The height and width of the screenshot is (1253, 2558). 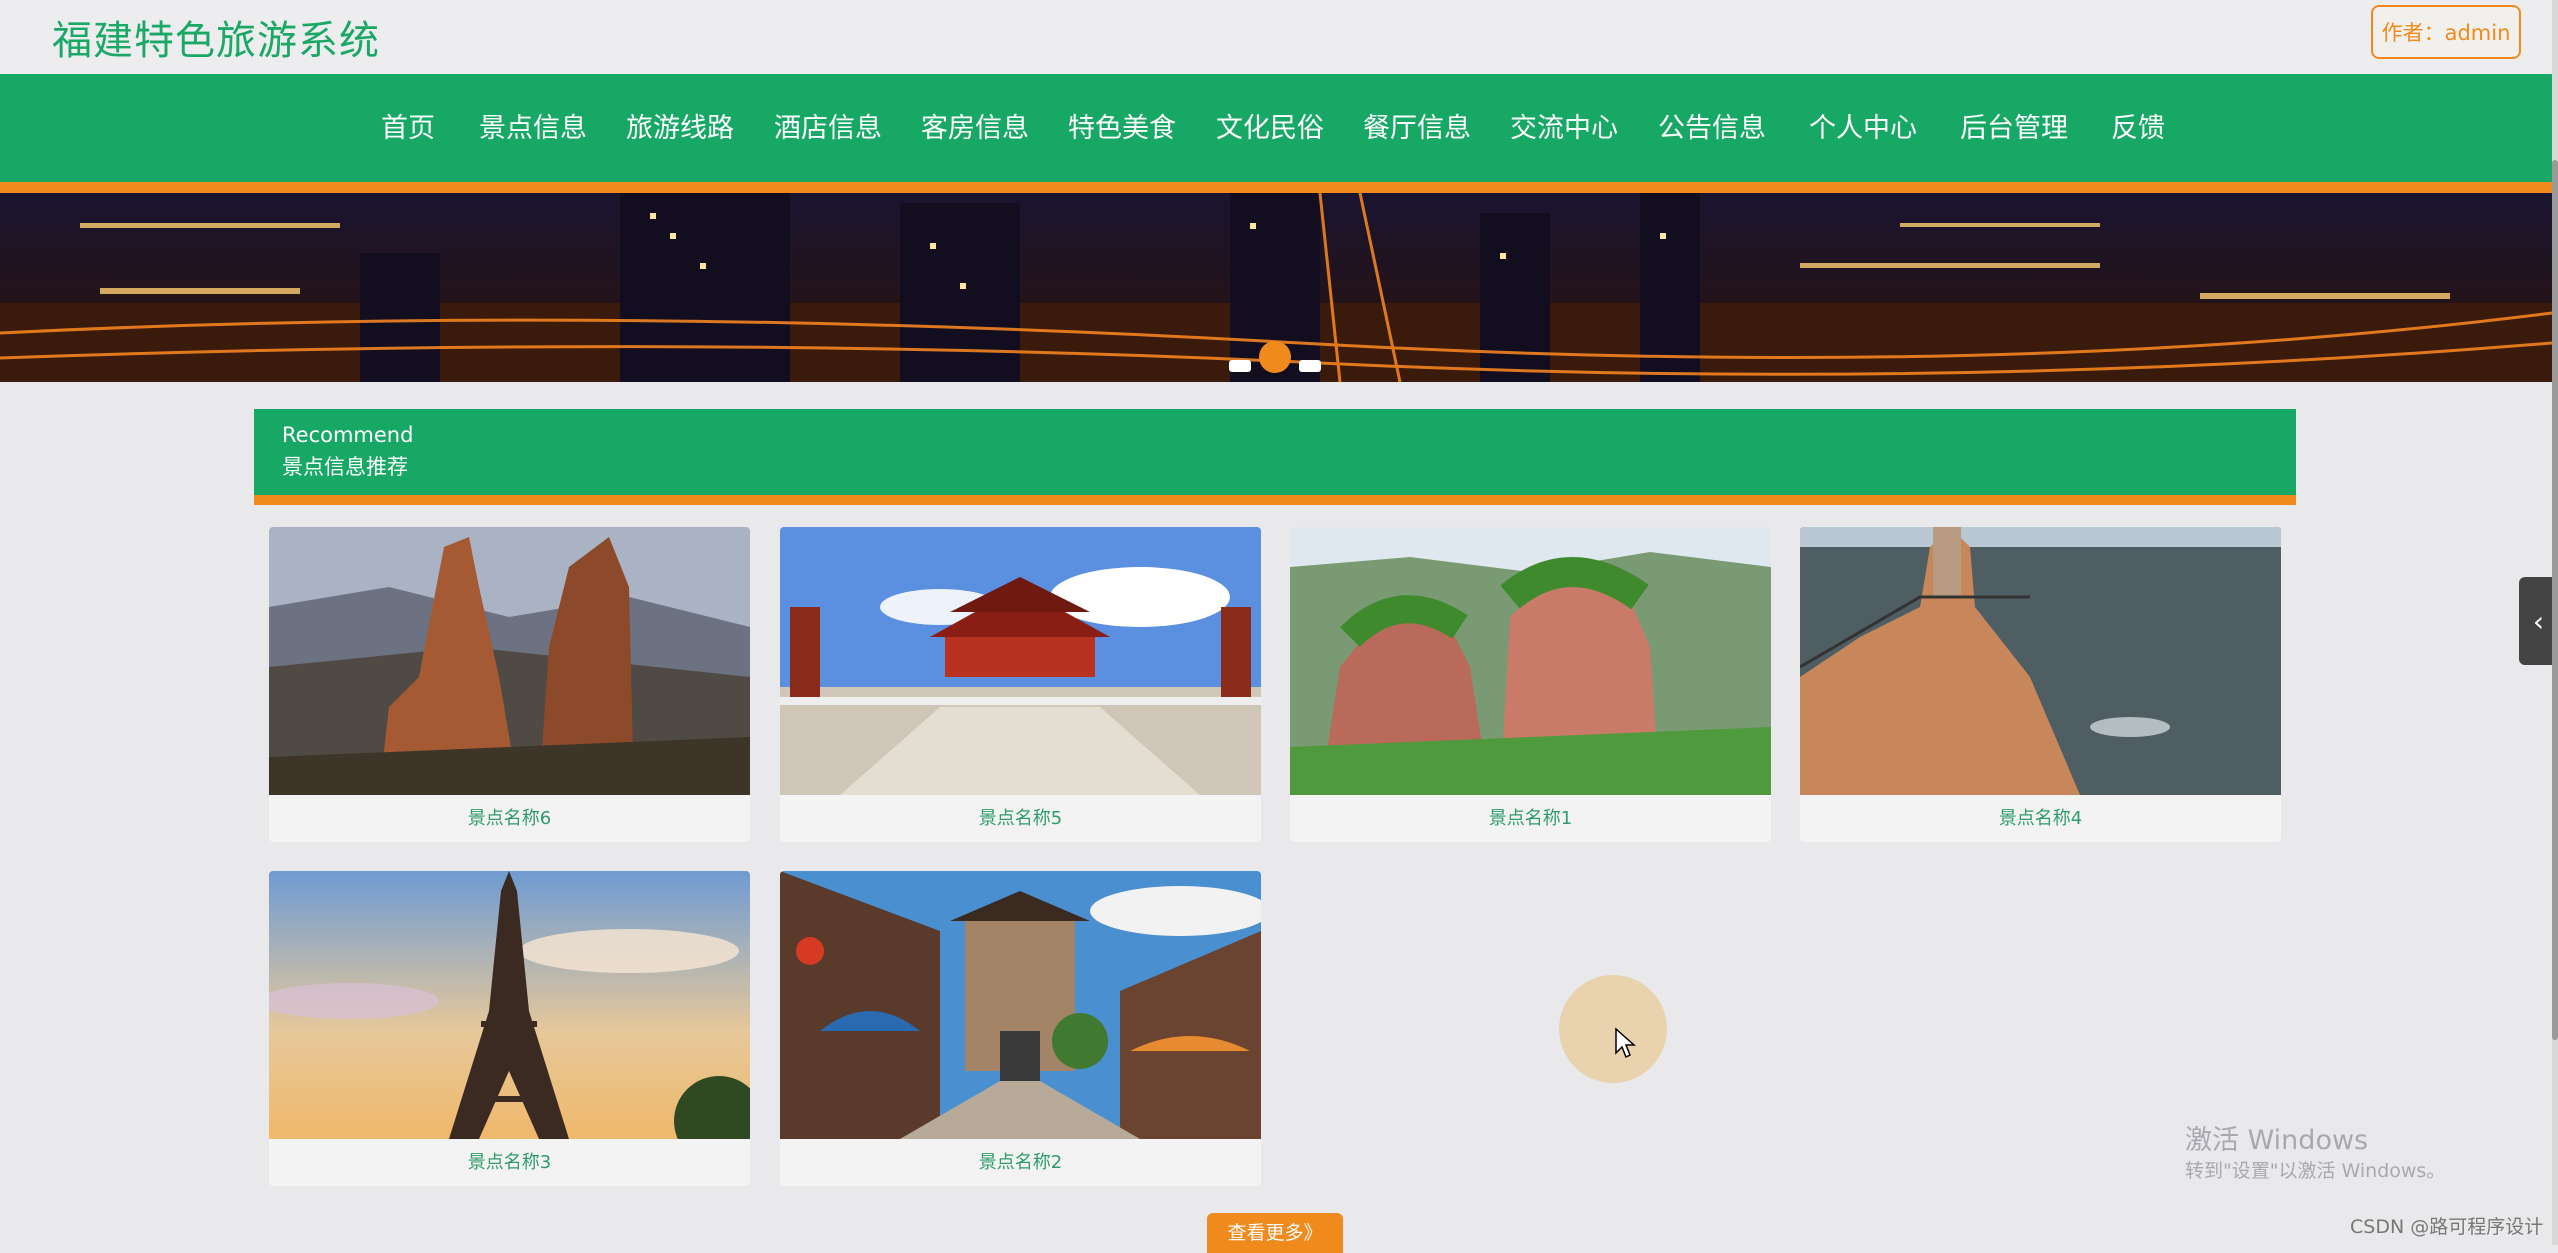 I want to click on chevron-left-icon: ‹, so click(x=2538, y=621).